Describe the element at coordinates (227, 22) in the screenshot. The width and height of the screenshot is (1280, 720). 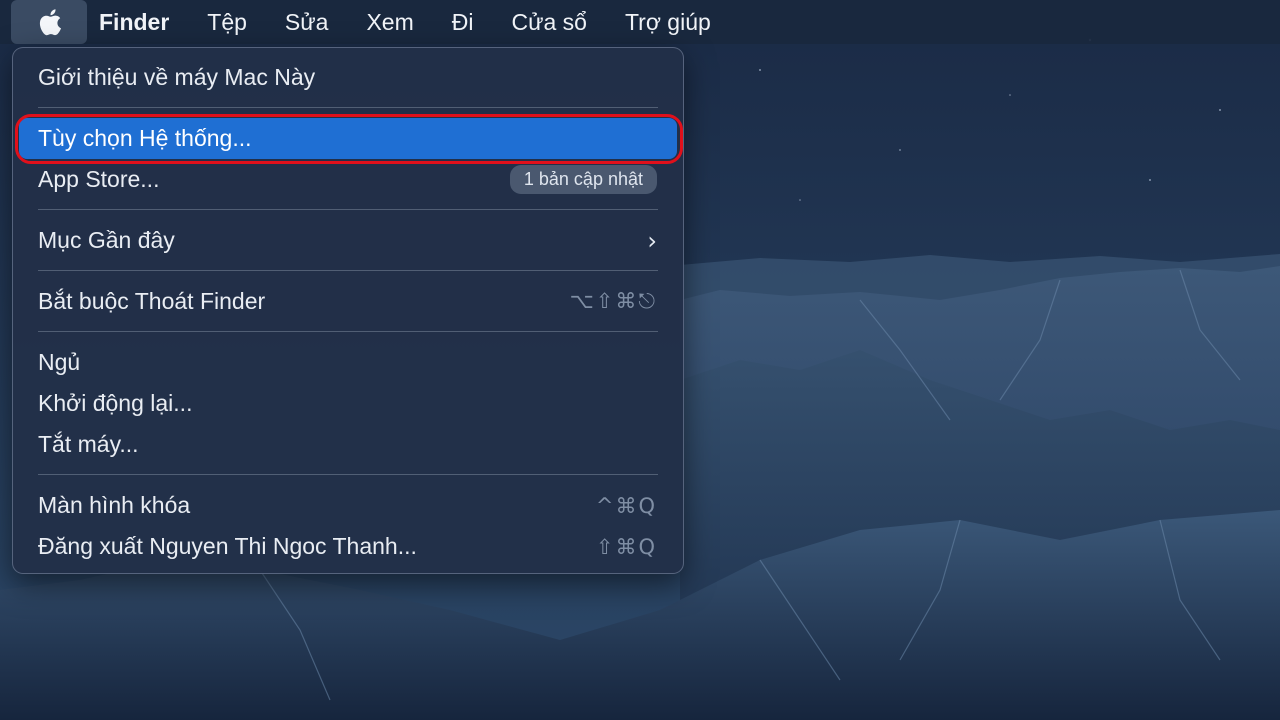
I see `menu-file: Tệp` at that location.